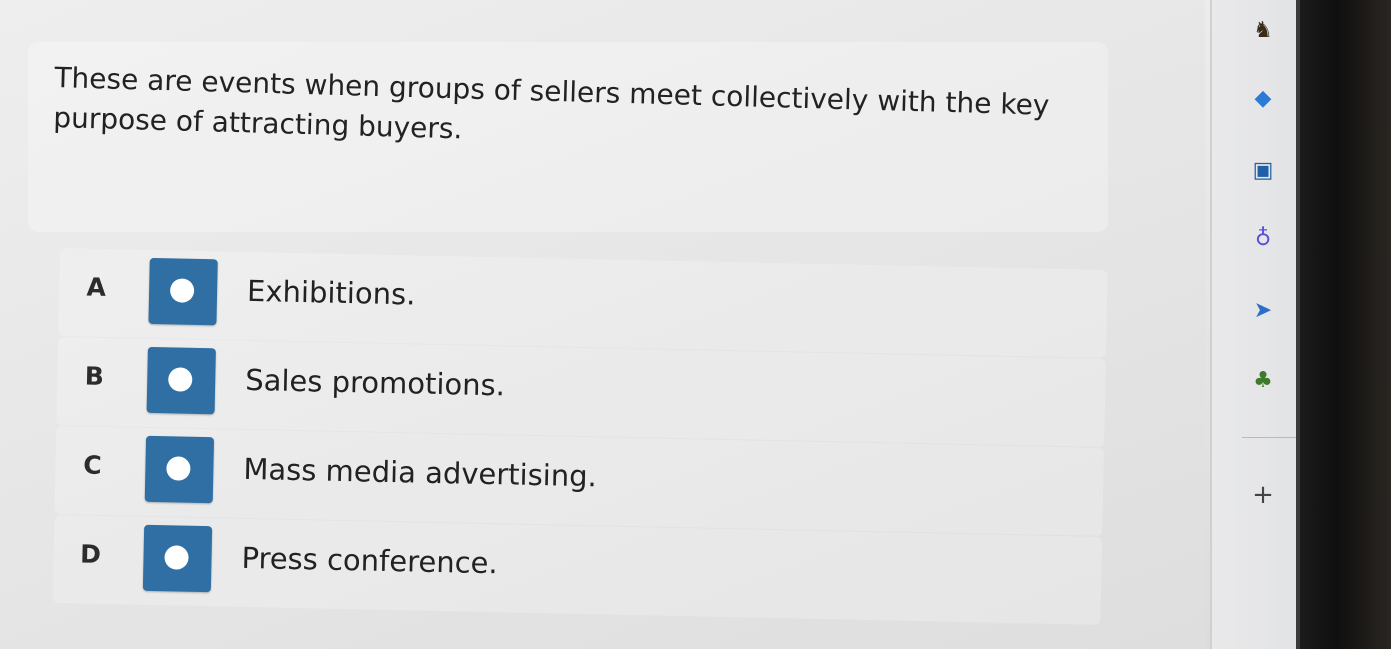 The height and width of the screenshot is (649, 1391). Describe the element at coordinates (1270, 437) in the screenshot. I see `sidebar-divider` at that location.